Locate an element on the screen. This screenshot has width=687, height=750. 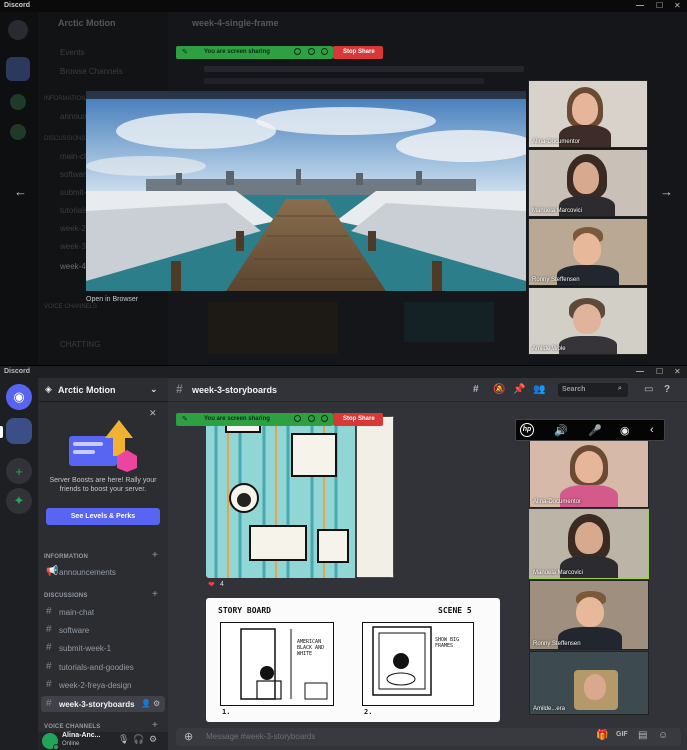
channel-week-2-freya-design: # week-2-freya-design is located at coordinates (103, 685).